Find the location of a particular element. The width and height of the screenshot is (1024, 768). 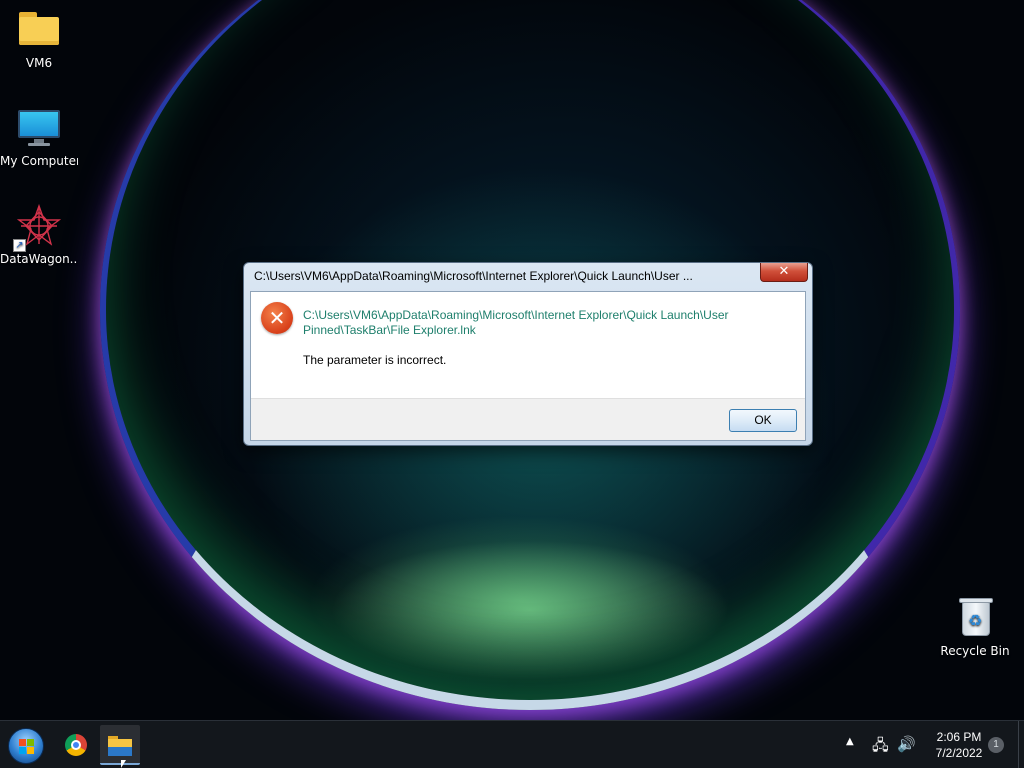

datawagon-icon: ↗ is located at coordinates (37, 228).